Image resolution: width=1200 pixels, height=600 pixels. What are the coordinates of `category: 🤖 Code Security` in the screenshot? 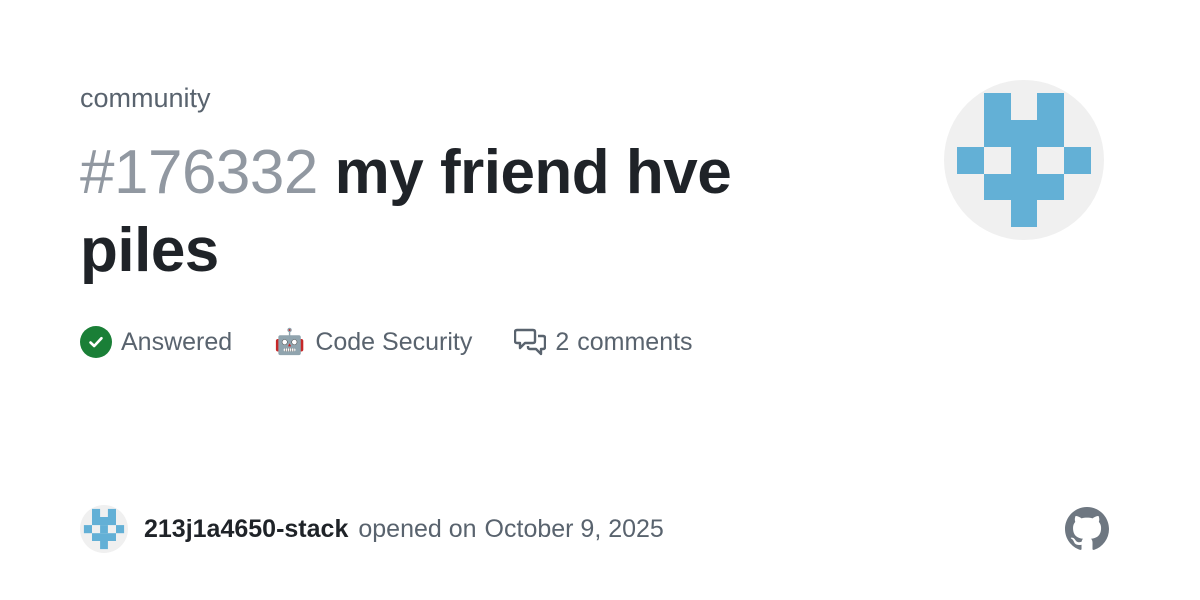 It's located at (373, 342).